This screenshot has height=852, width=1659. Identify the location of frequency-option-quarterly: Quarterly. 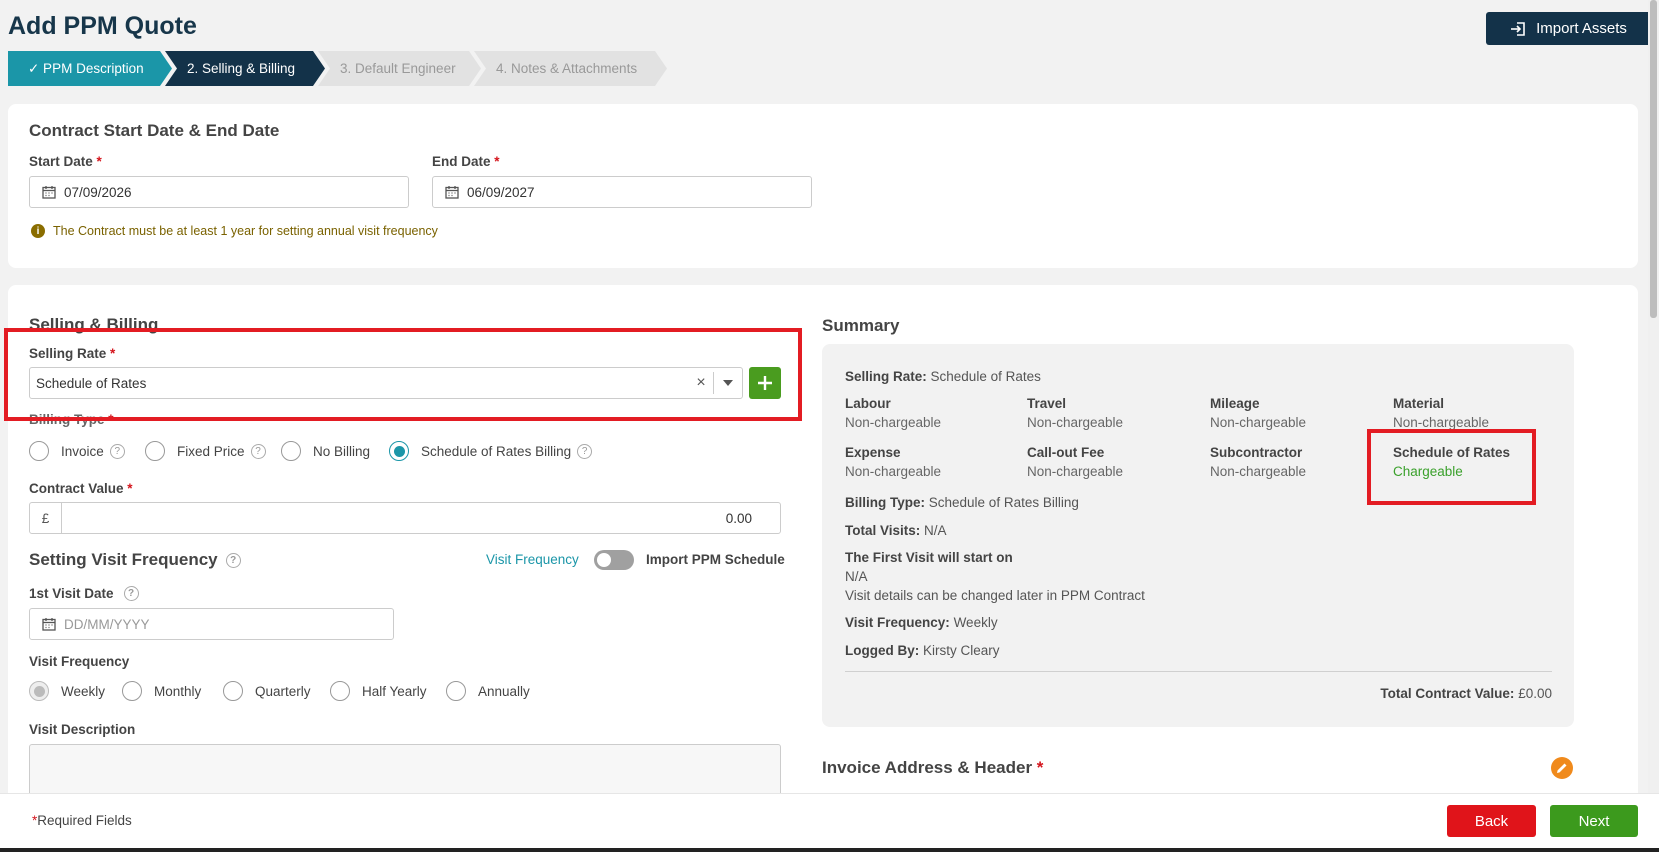
(267, 691).